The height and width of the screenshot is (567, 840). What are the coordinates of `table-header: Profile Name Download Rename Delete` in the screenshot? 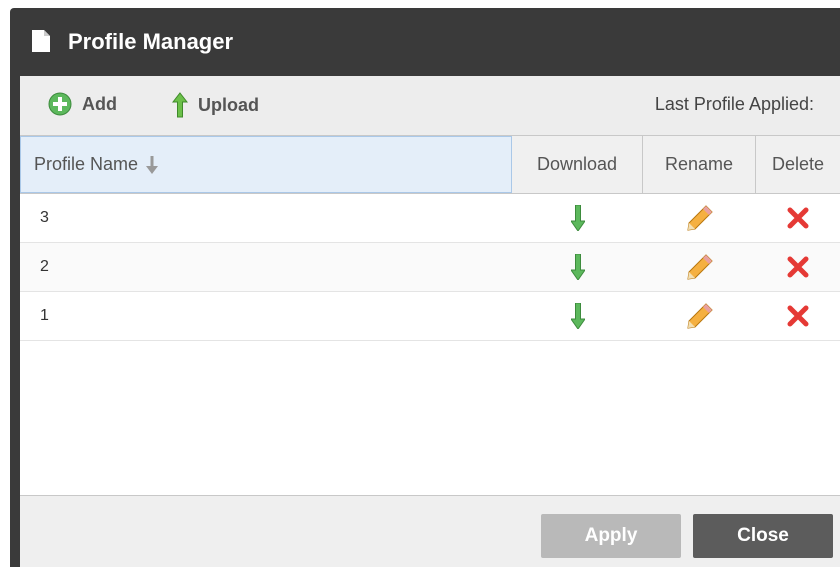 It's located at (430, 165).